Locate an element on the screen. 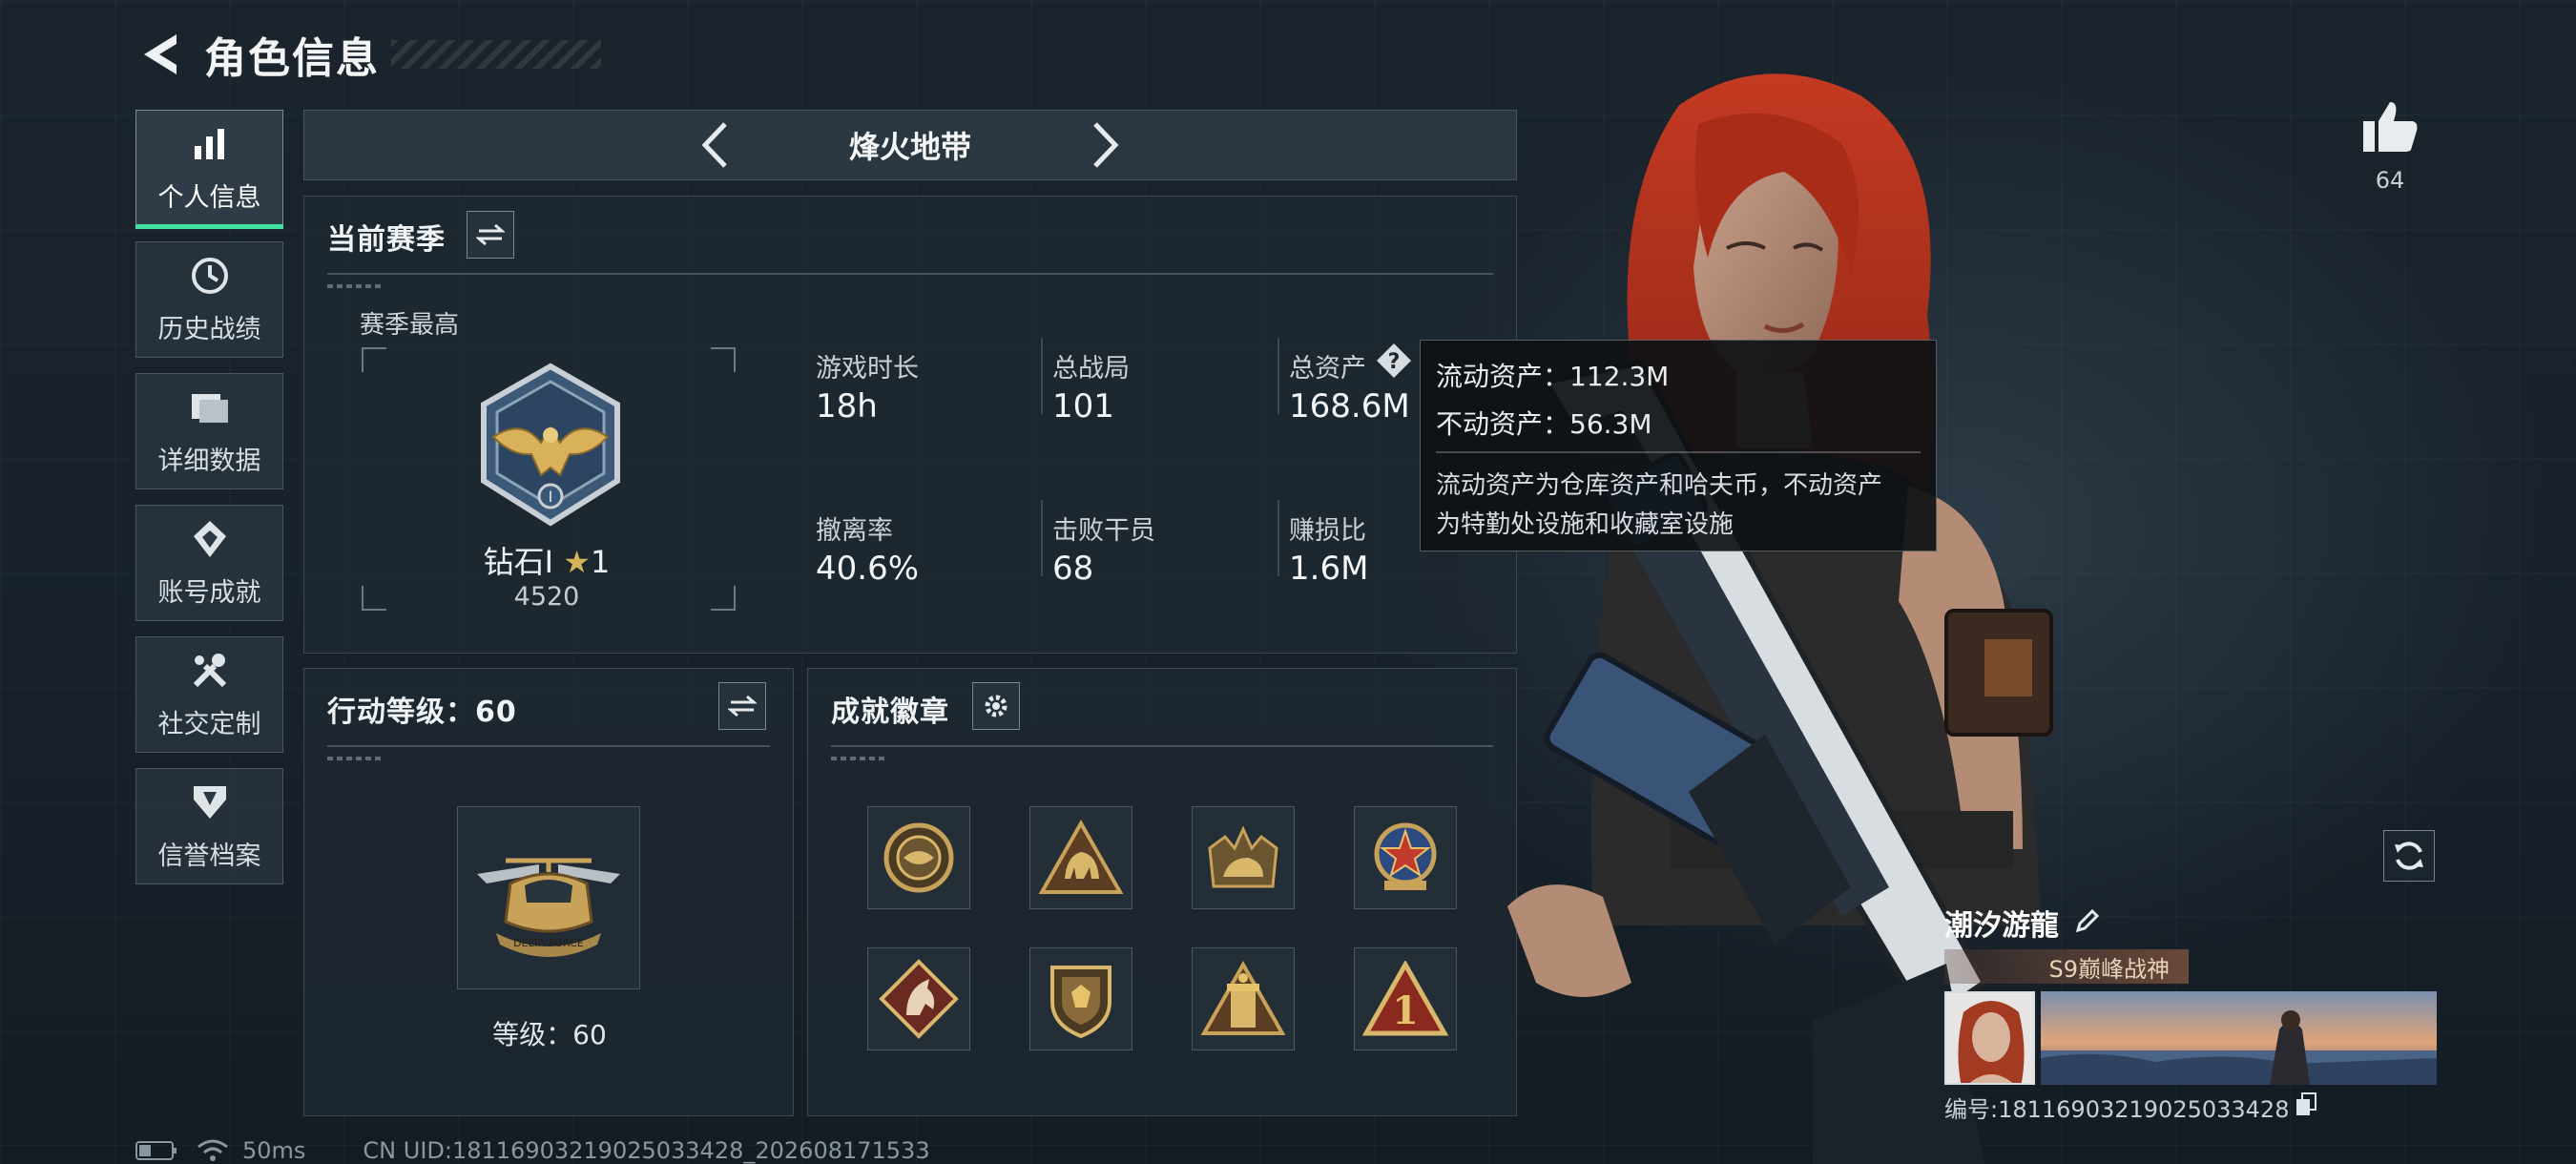  season-switch-button is located at coordinates (490, 235).